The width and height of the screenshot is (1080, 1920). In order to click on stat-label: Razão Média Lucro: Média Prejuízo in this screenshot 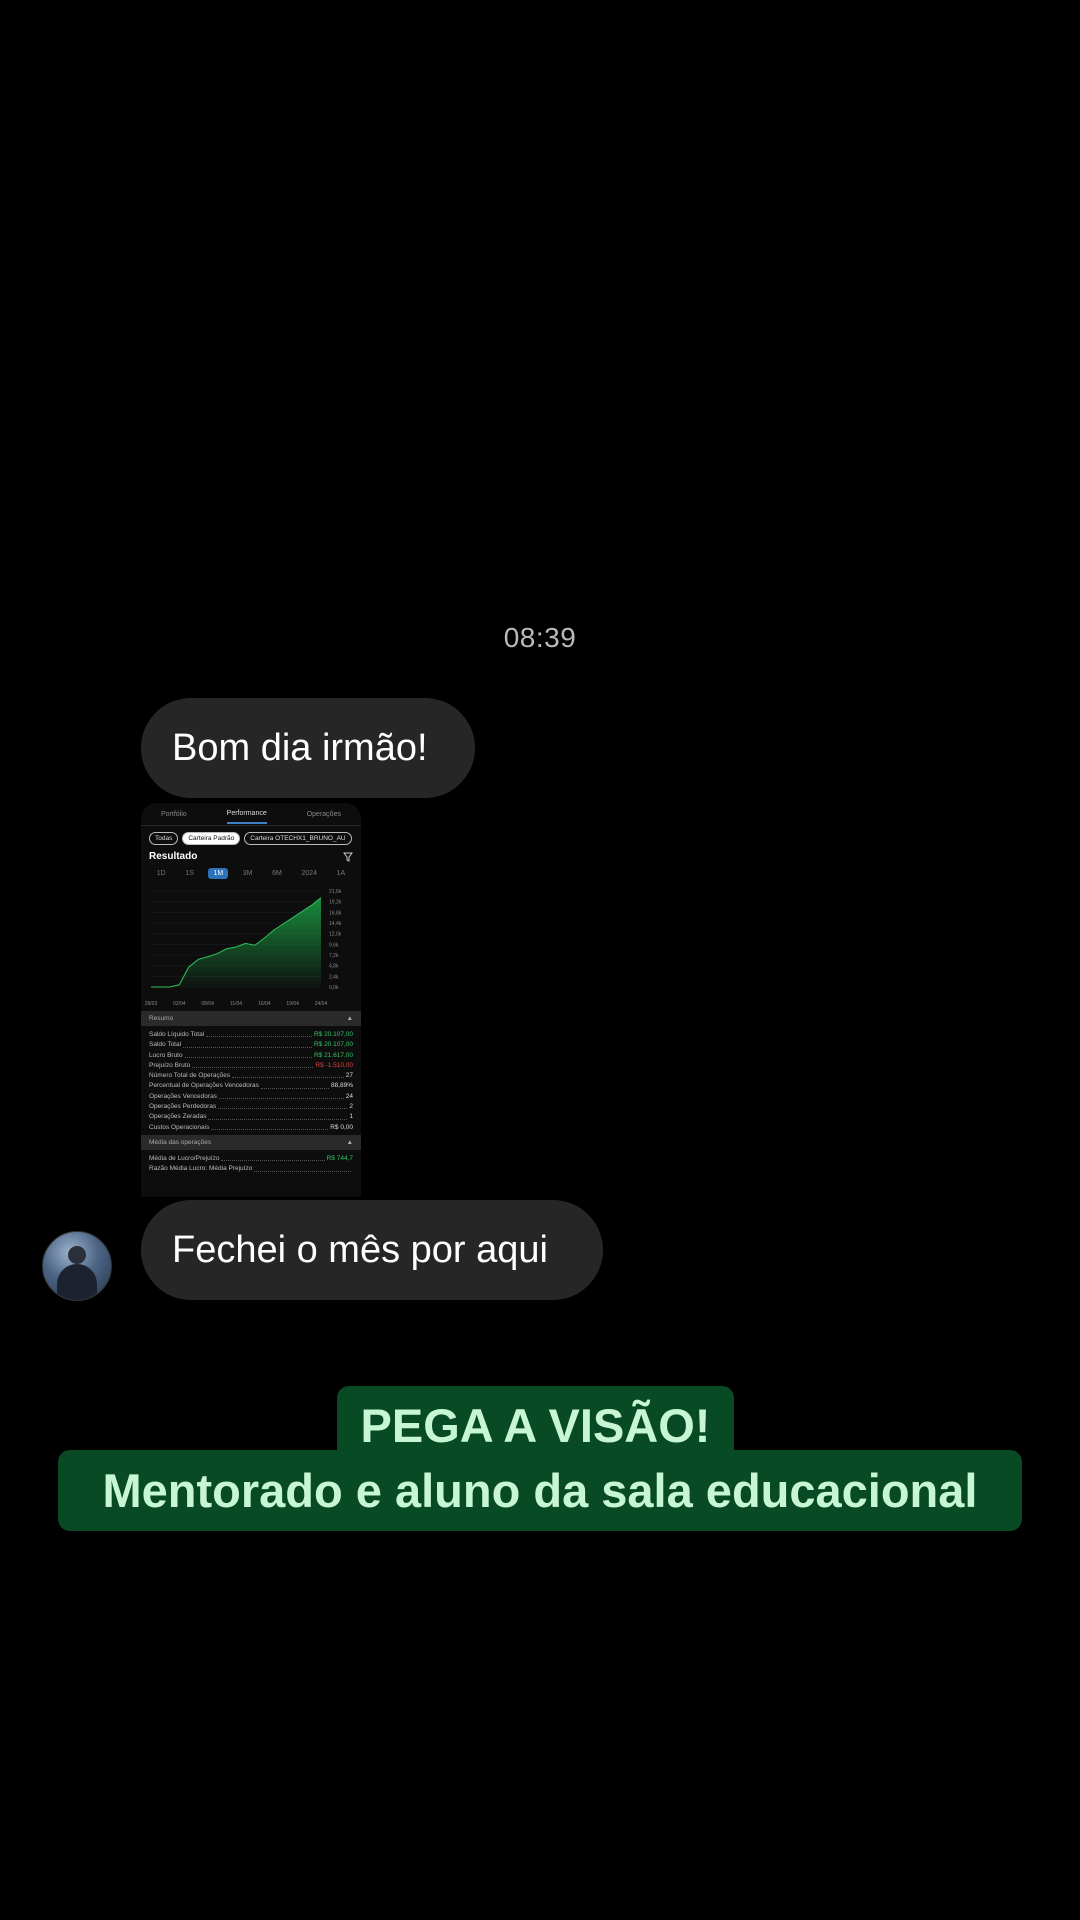, I will do `click(201, 1169)`.